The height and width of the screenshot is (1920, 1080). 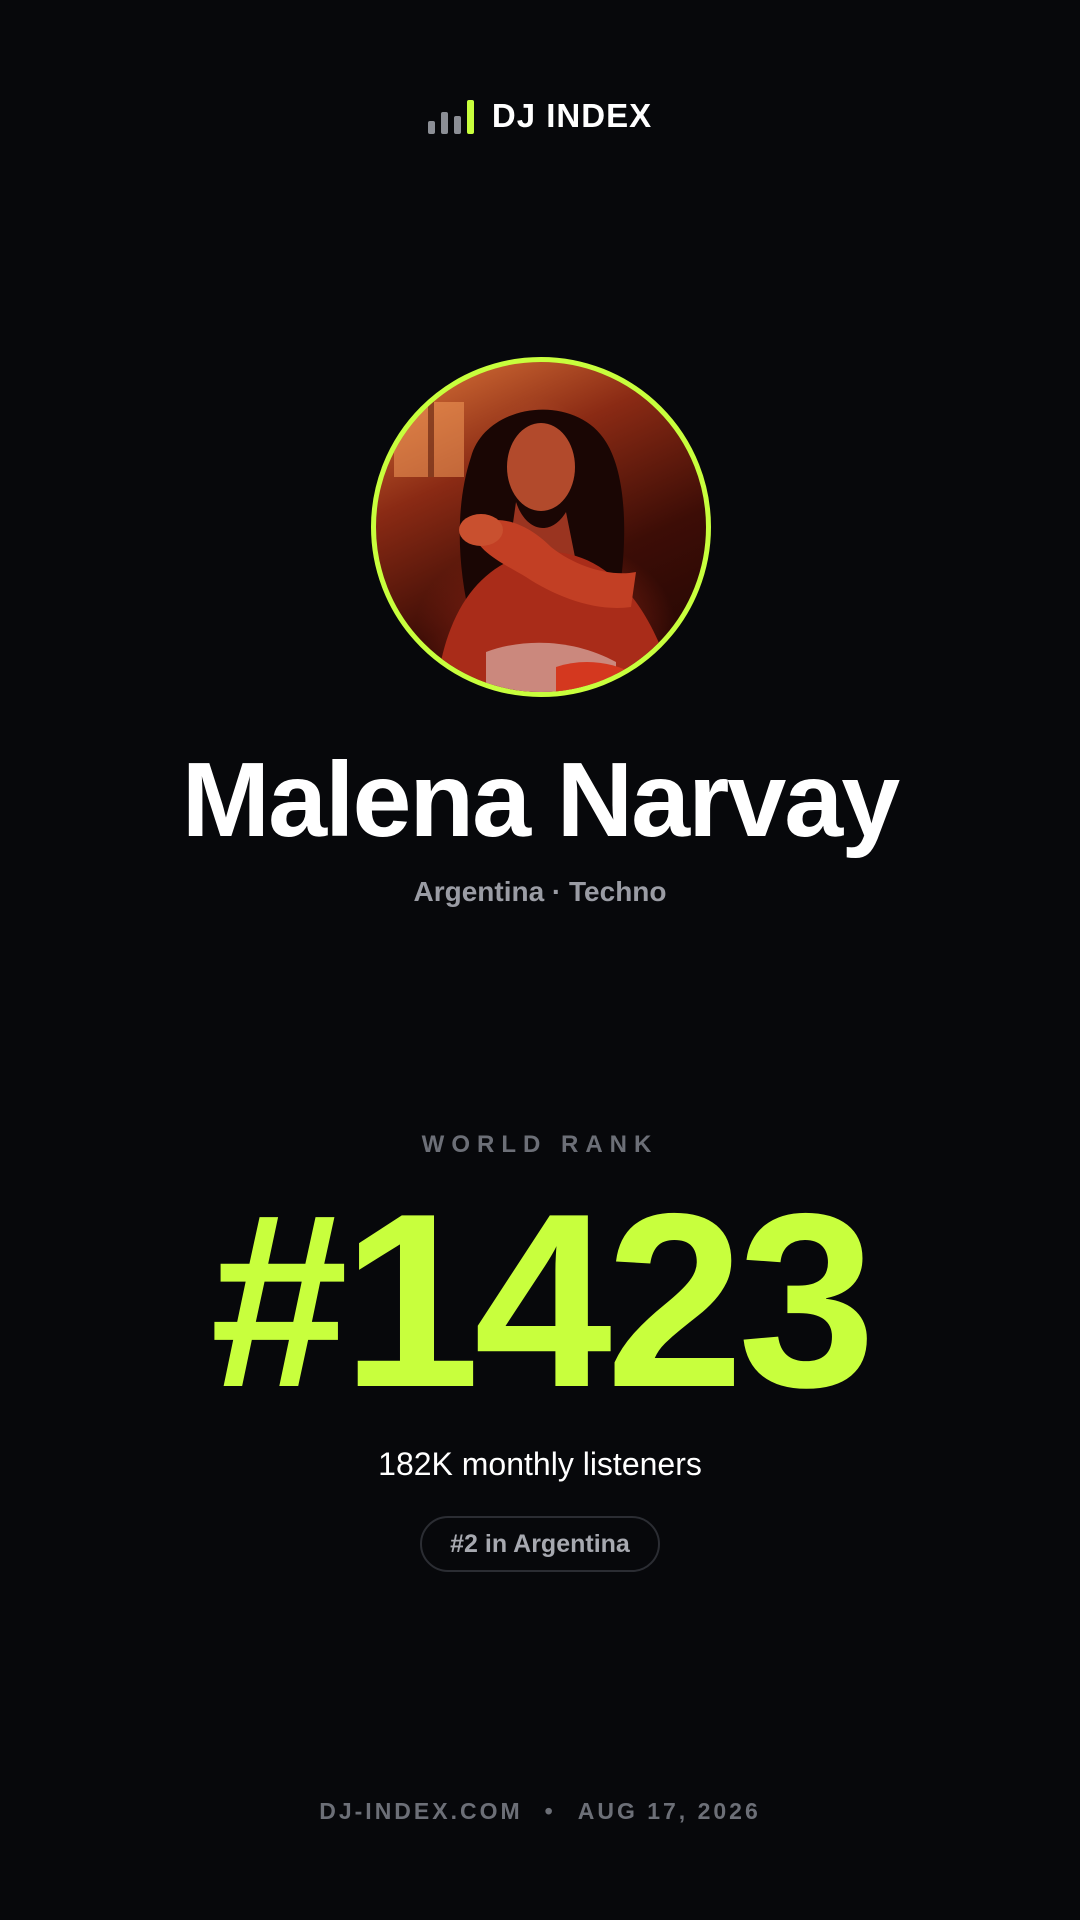 What do you see at coordinates (535, 547) in the screenshot?
I see `artist-photo` at bounding box center [535, 547].